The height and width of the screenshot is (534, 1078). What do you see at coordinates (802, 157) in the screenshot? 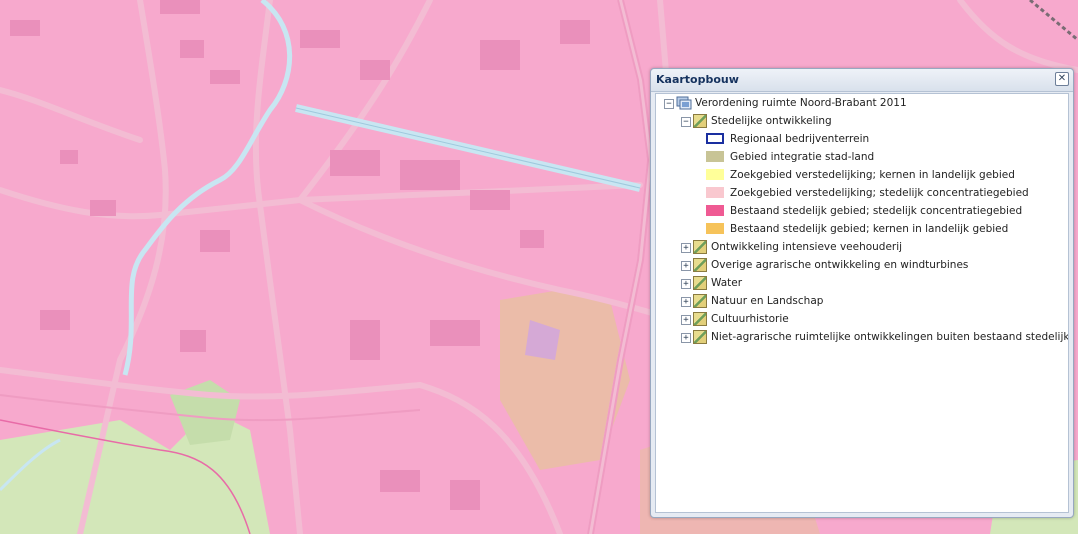
I see `legend-label: Gebied integratie stad-land` at bounding box center [802, 157].